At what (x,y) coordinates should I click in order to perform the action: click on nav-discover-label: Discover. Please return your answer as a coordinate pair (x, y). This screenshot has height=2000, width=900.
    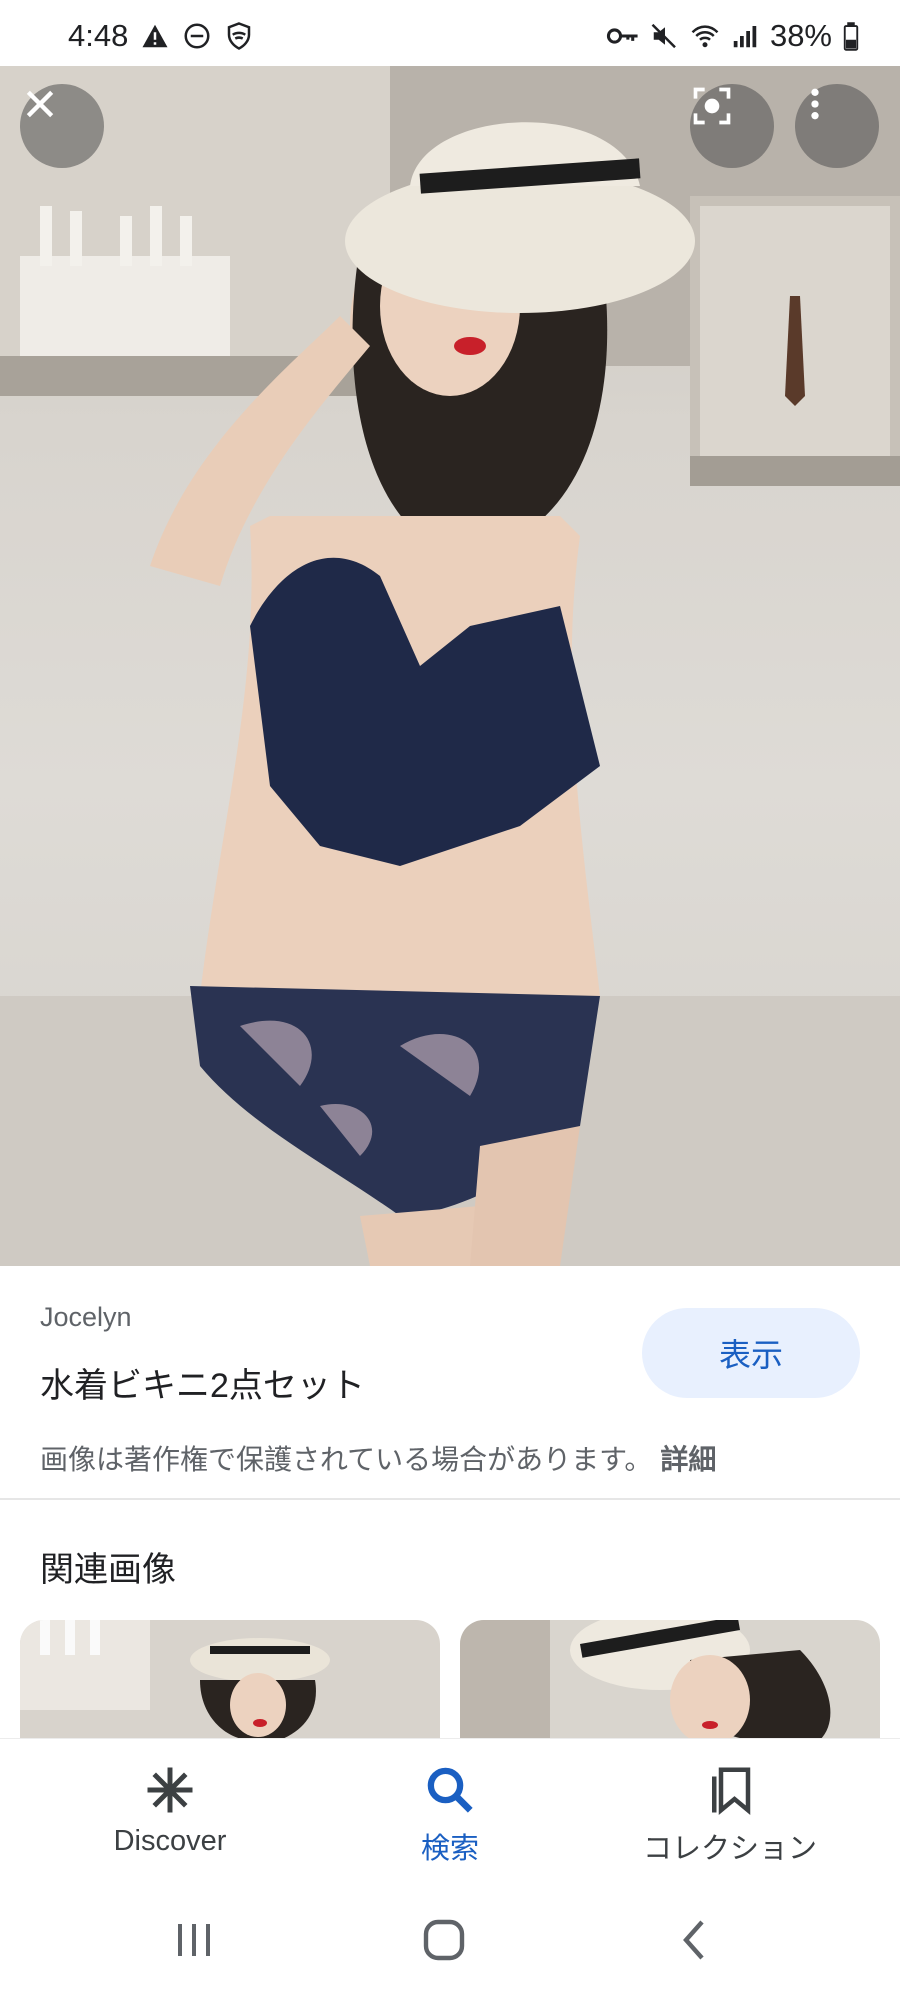
    Looking at the image, I should click on (170, 1841).